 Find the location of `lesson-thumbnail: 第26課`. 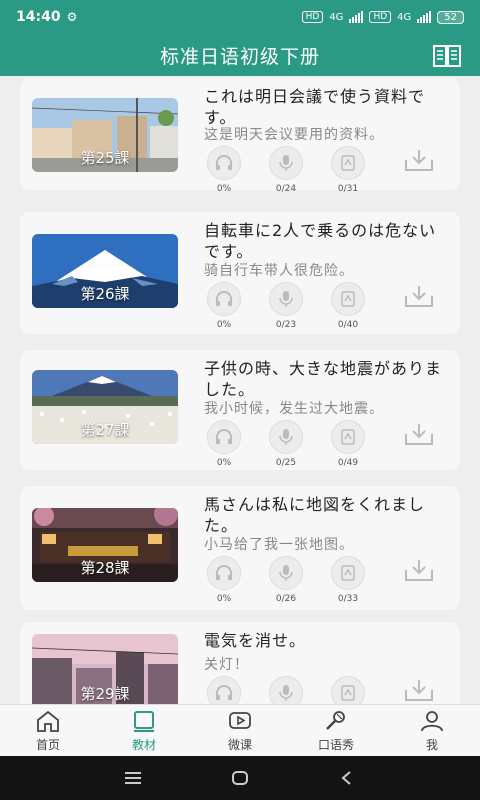

lesson-thumbnail: 第26課 is located at coordinates (105, 271).